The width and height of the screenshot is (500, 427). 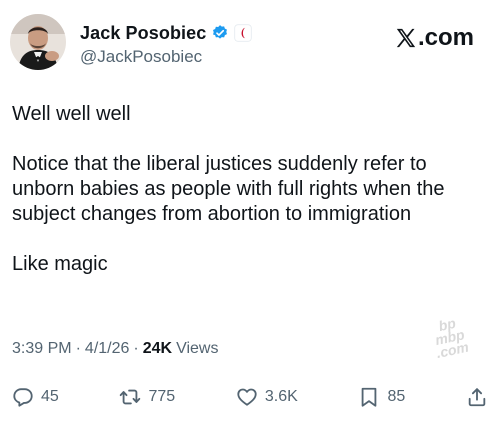 What do you see at coordinates (50, 396) in the screenshot?
I see `reply-count: 45` at bounding box center [50, 396].